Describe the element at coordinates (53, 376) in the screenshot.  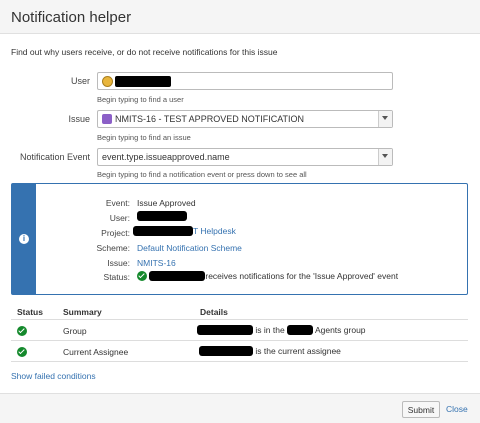
I see `show-failed-conditions-link: Show failed conditions` at that location.